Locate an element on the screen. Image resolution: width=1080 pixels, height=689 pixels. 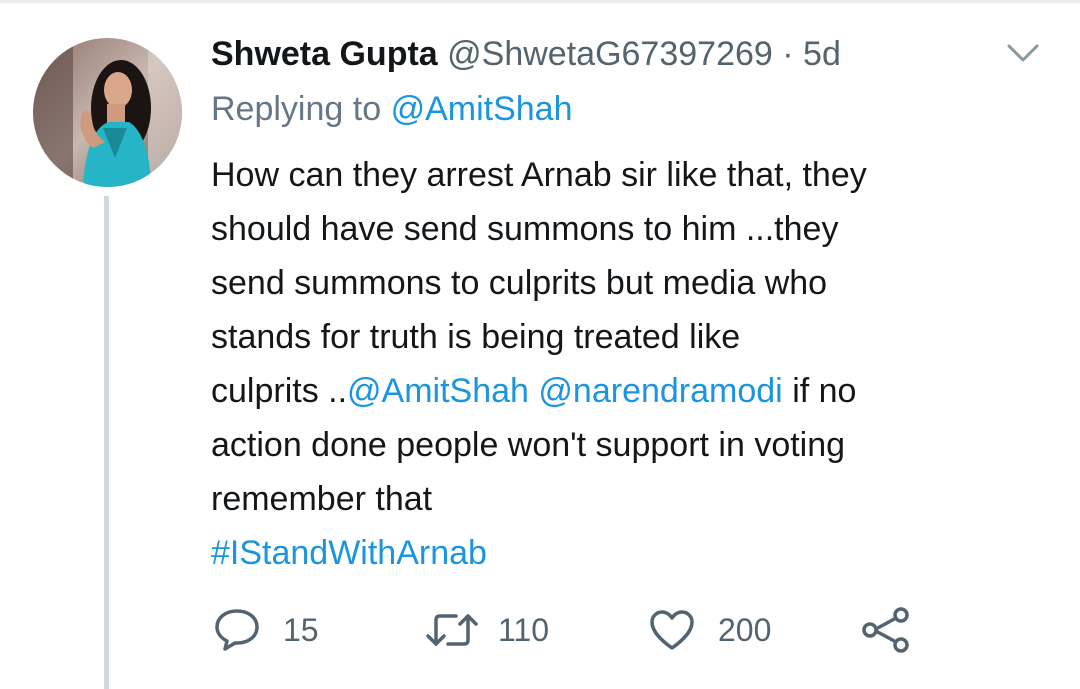
tweet-header: Shweta Gupta @ShwetaG67397269 · 5d is located at coordinates (526, 54).